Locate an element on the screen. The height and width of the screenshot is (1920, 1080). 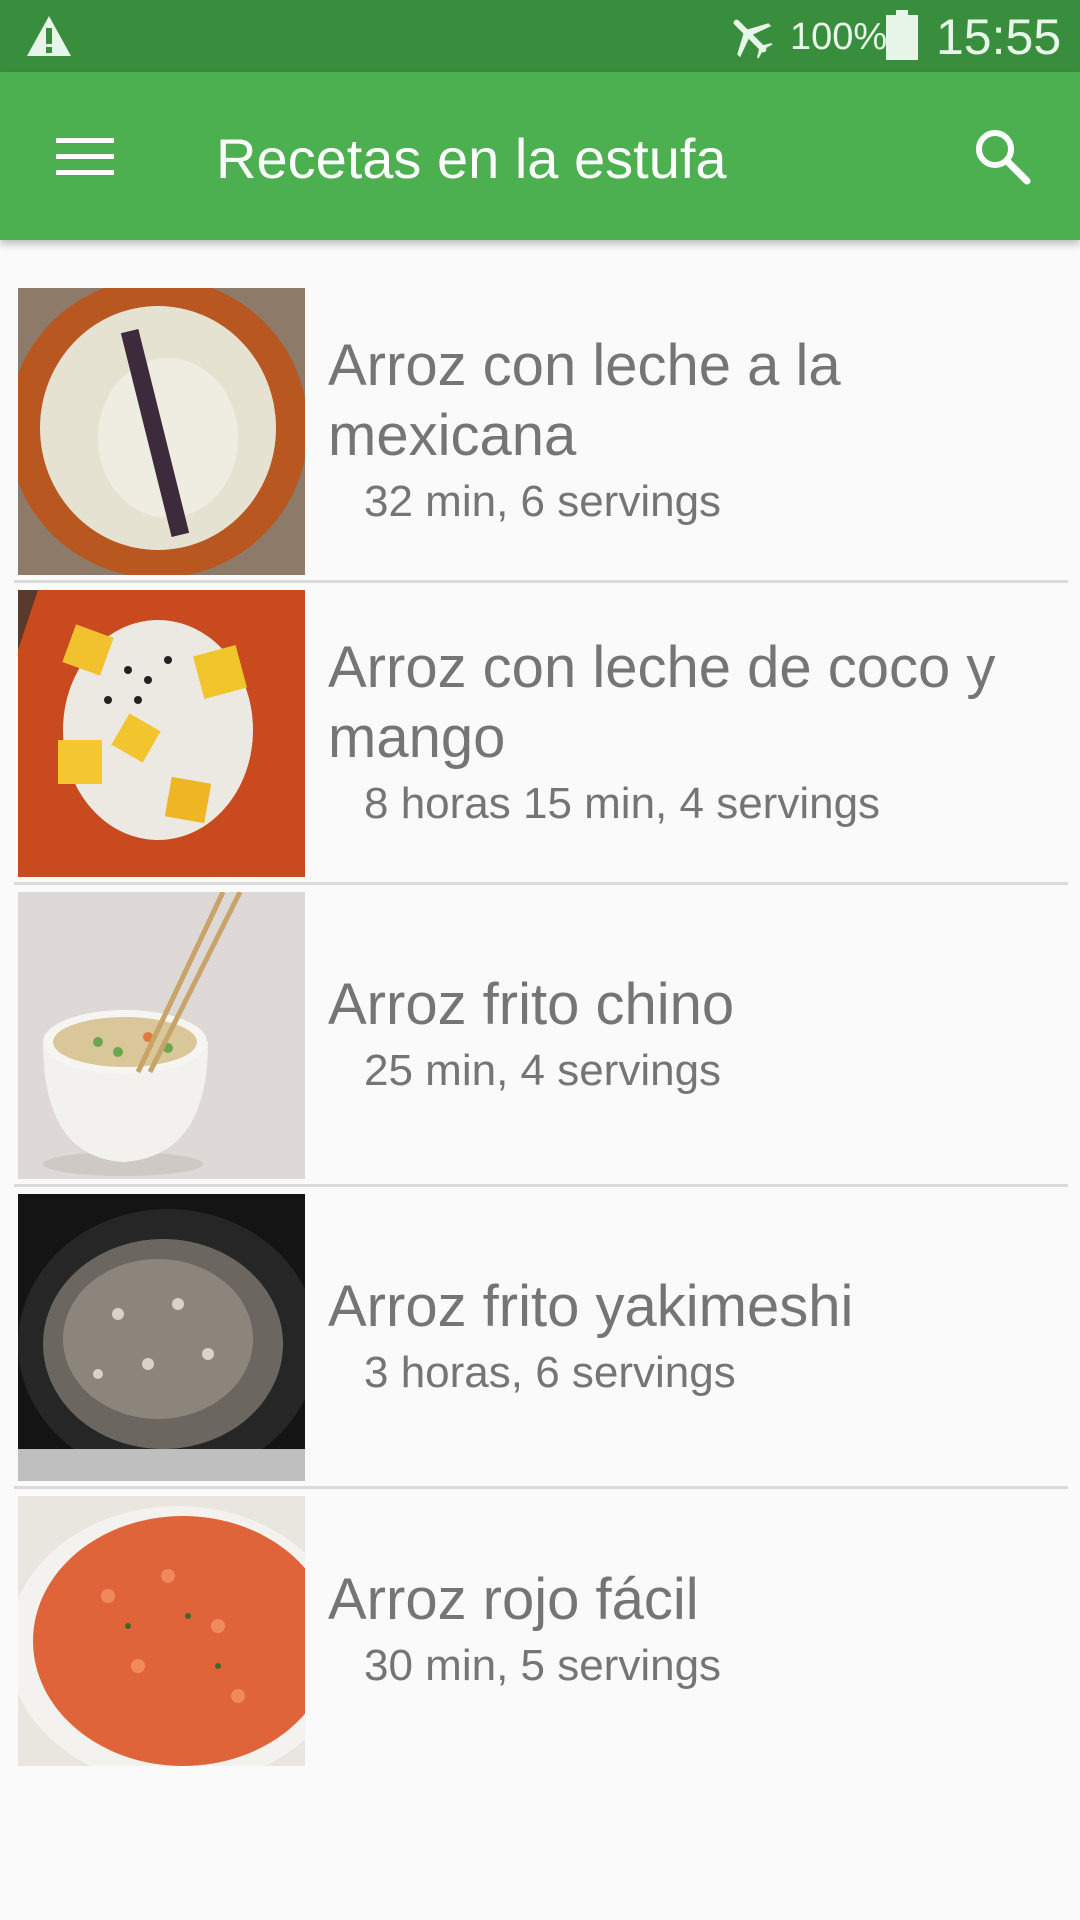
page-title: Recetas en la estufa is located at coordinates (471, 158).